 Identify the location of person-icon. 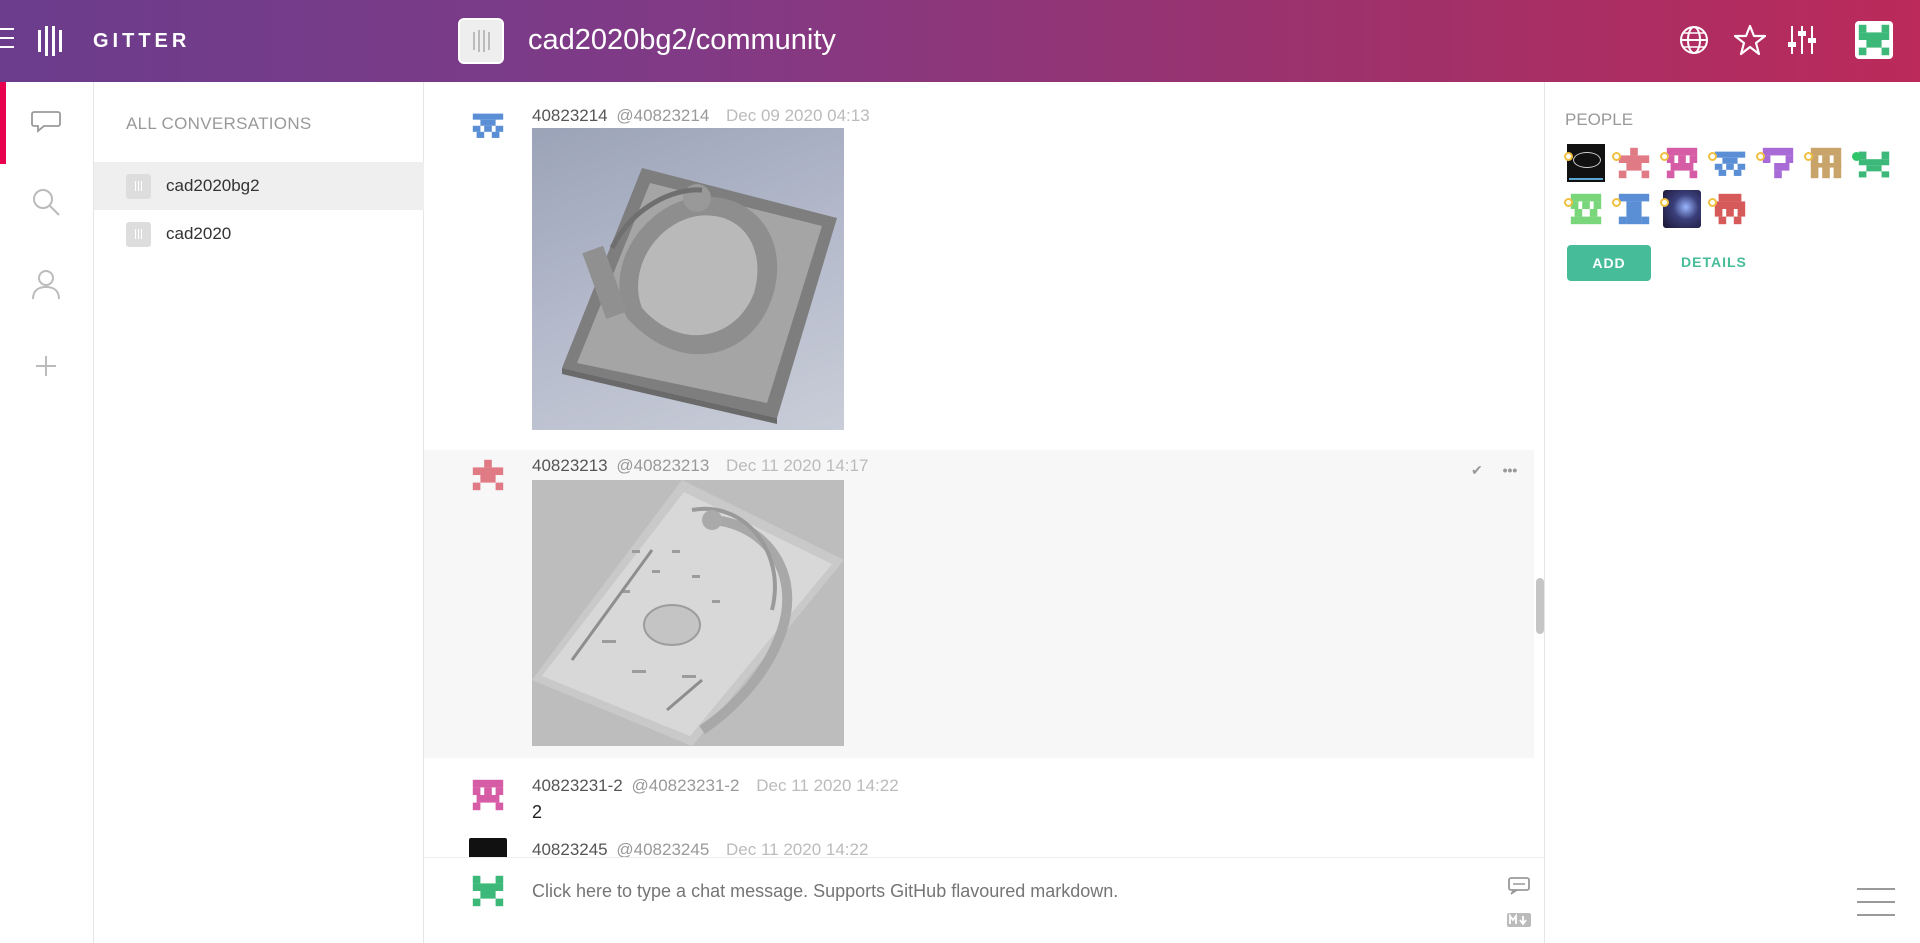
(46, 284).